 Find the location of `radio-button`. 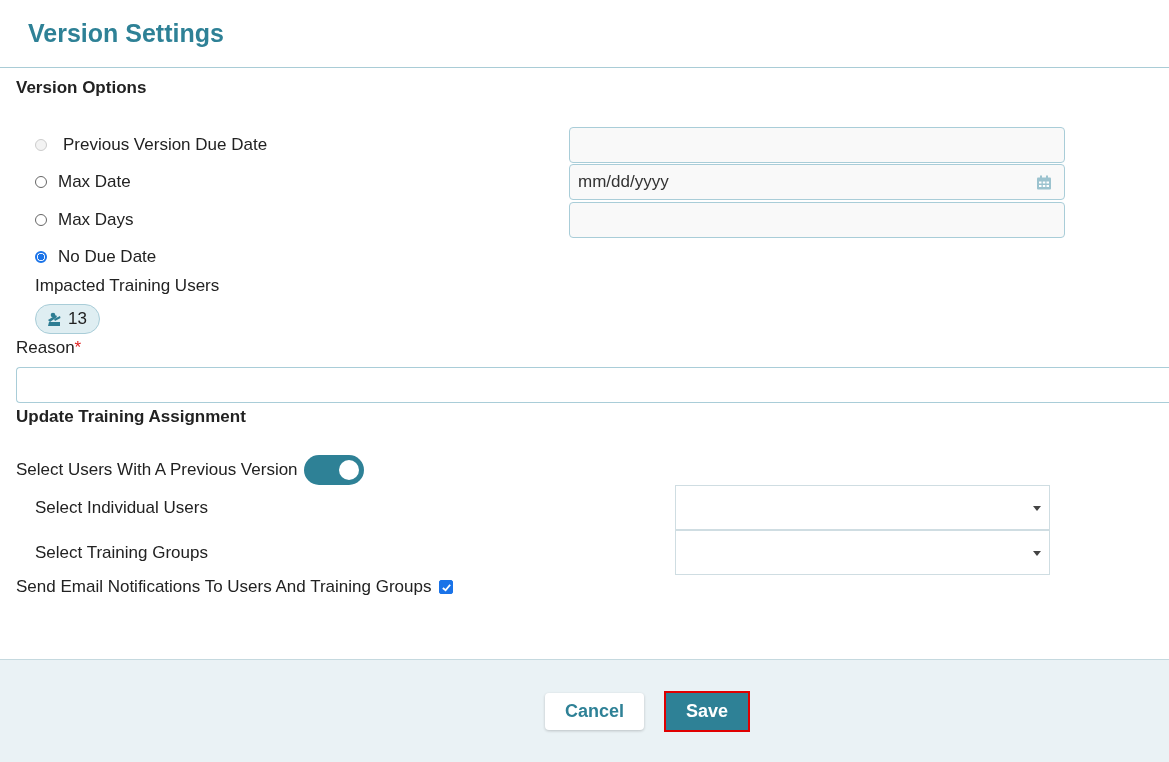

radio-button is located at coordinates (41, 257).